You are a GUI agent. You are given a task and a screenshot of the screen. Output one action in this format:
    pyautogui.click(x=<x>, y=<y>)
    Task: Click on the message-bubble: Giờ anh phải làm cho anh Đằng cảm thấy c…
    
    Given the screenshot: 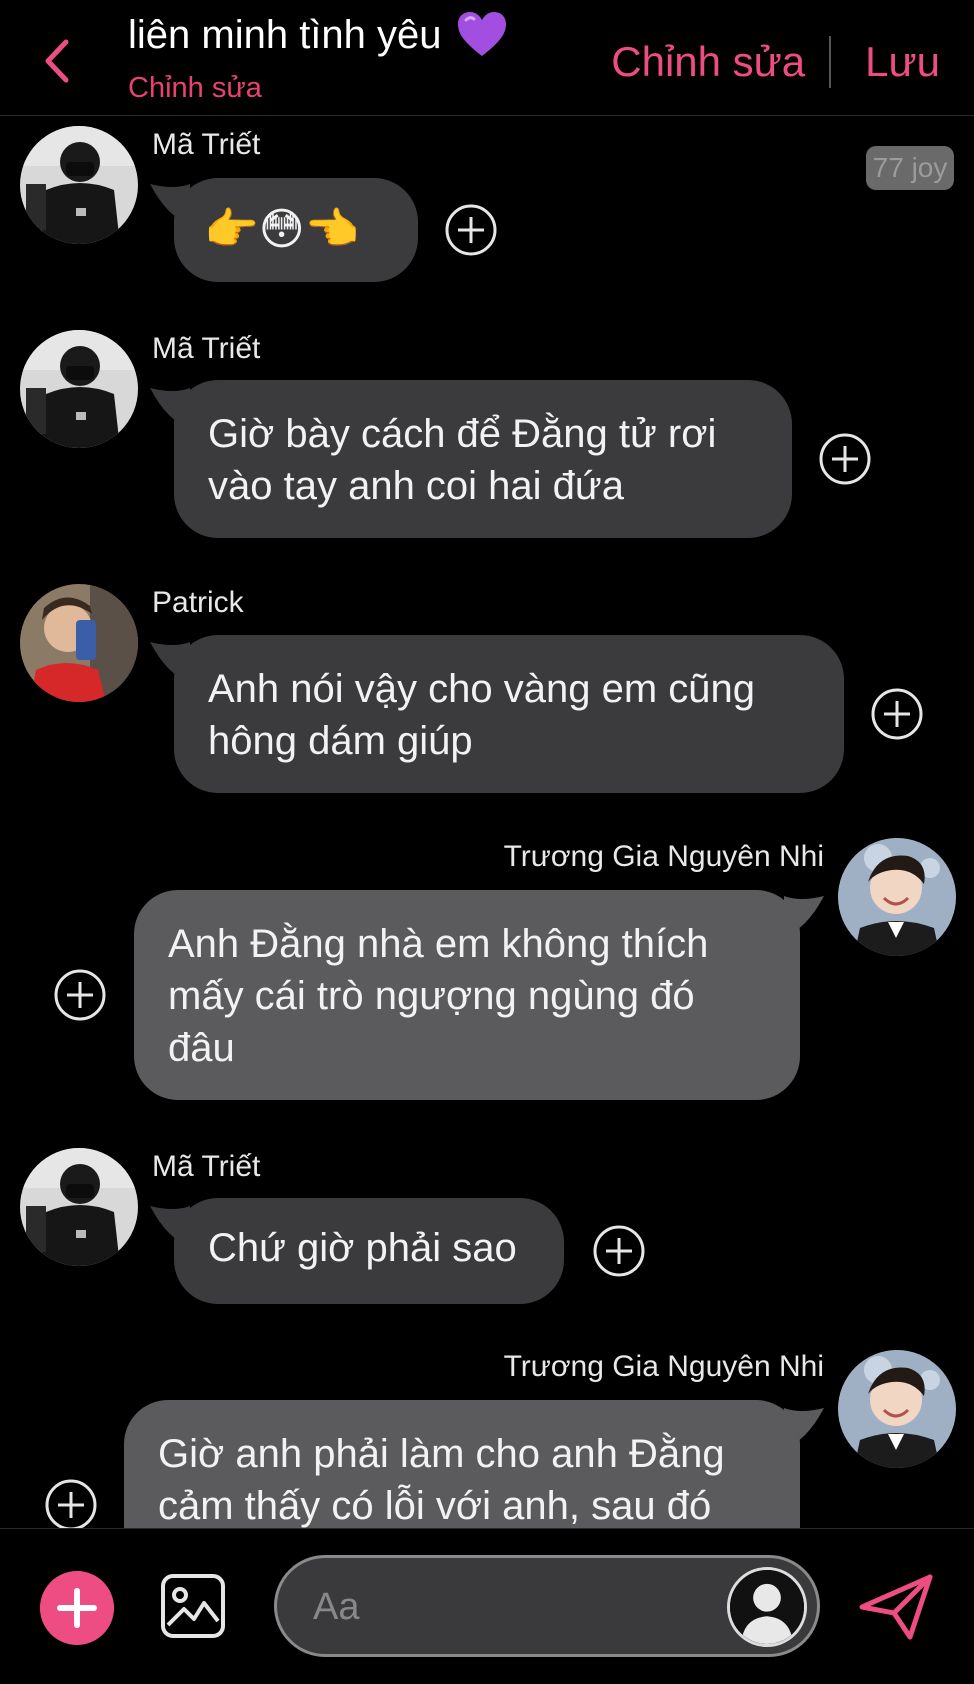 What is the action you would take?
    pyautogui.click(x=462, y=1464)
    